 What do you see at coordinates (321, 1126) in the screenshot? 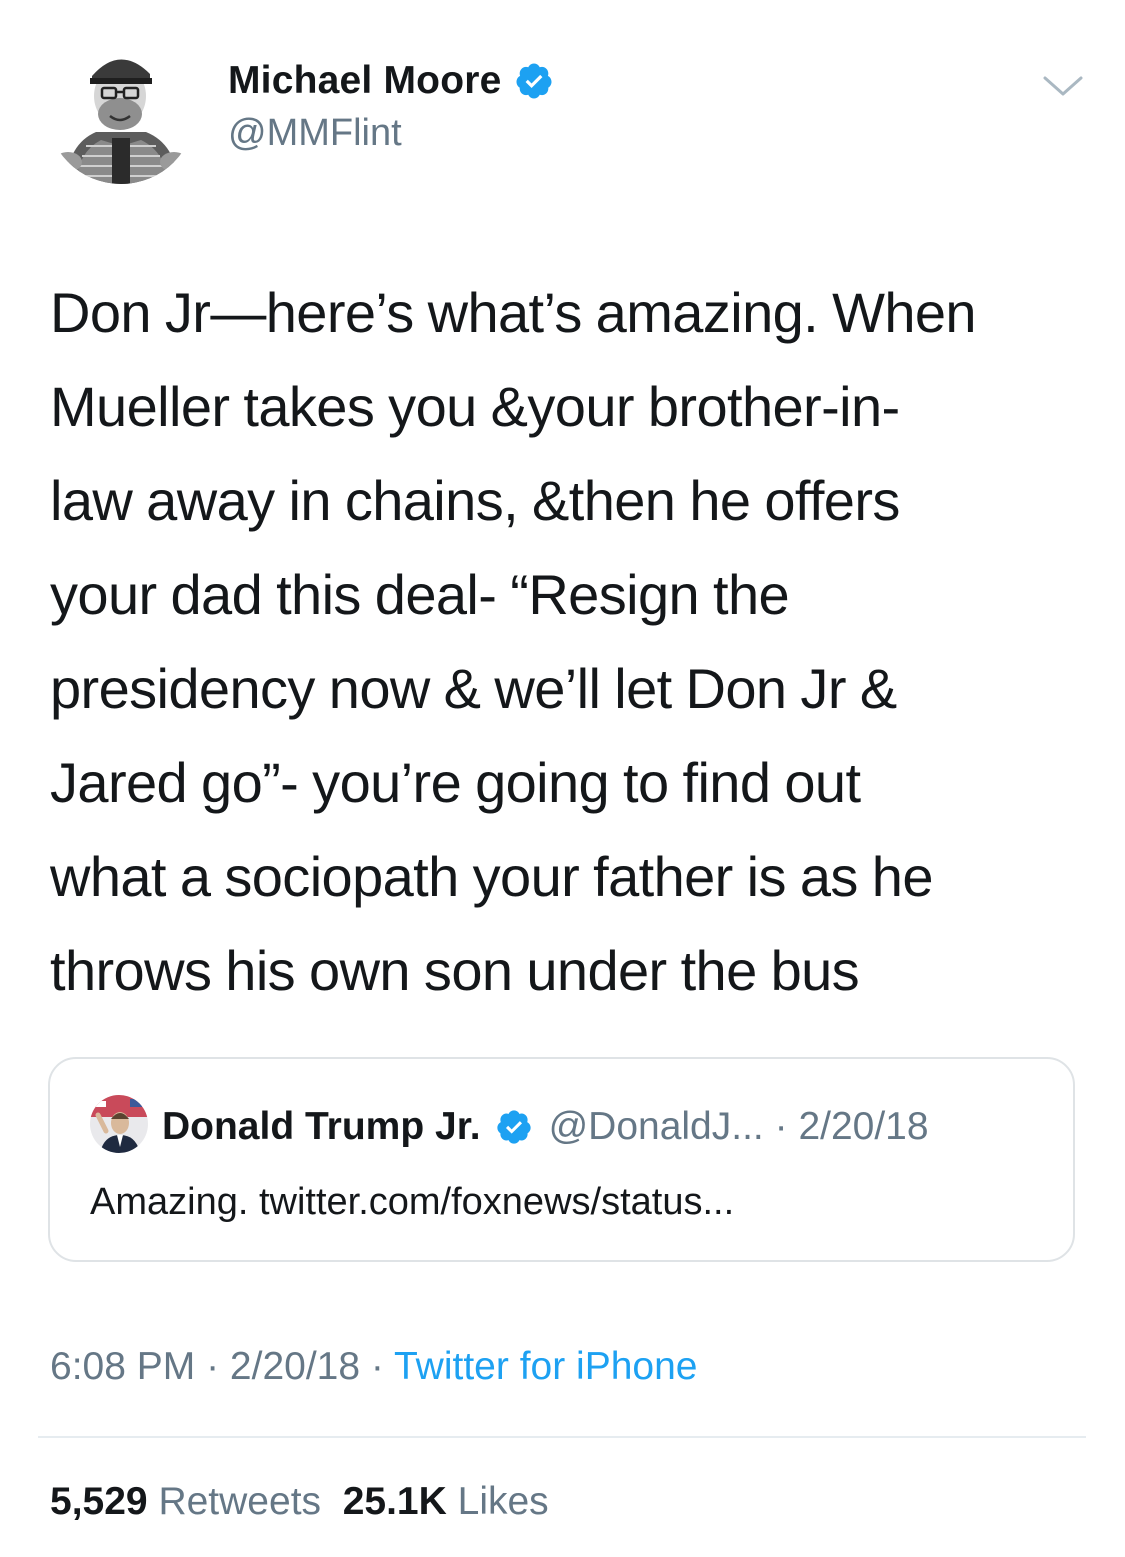
I see `quoted-author-name: Donald Trump Jr.` at bounding box center [321, 1126].